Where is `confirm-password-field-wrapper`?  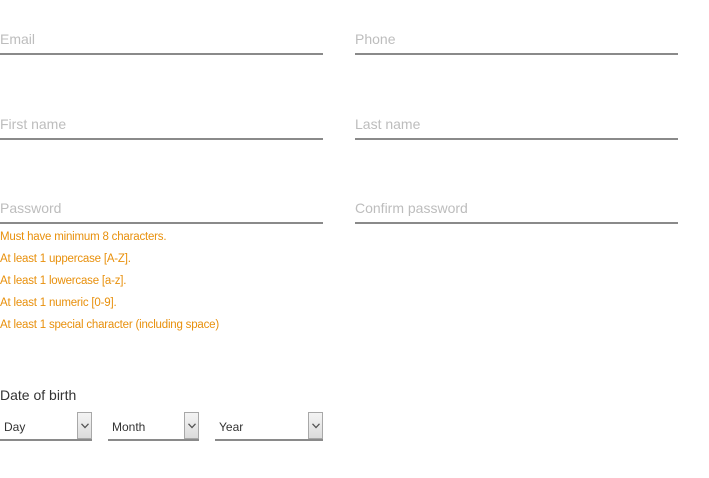 confirm-password-field-wrapper is located at coordinates (516, 209).